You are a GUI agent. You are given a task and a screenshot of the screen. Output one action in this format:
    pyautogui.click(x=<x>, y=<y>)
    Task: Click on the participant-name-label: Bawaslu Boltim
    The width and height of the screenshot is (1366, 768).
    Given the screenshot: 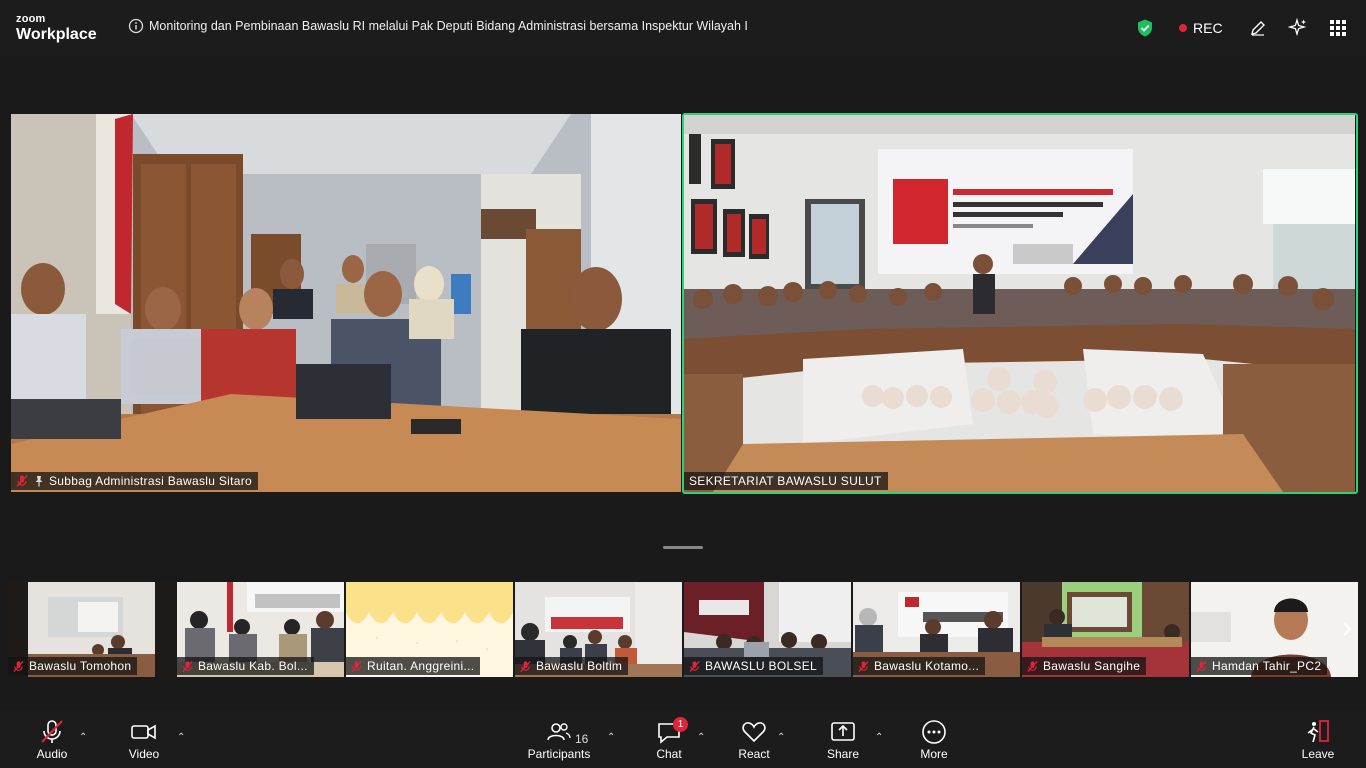 What is the action you would take?
    pyautogui.click(x=572, y=666)
    